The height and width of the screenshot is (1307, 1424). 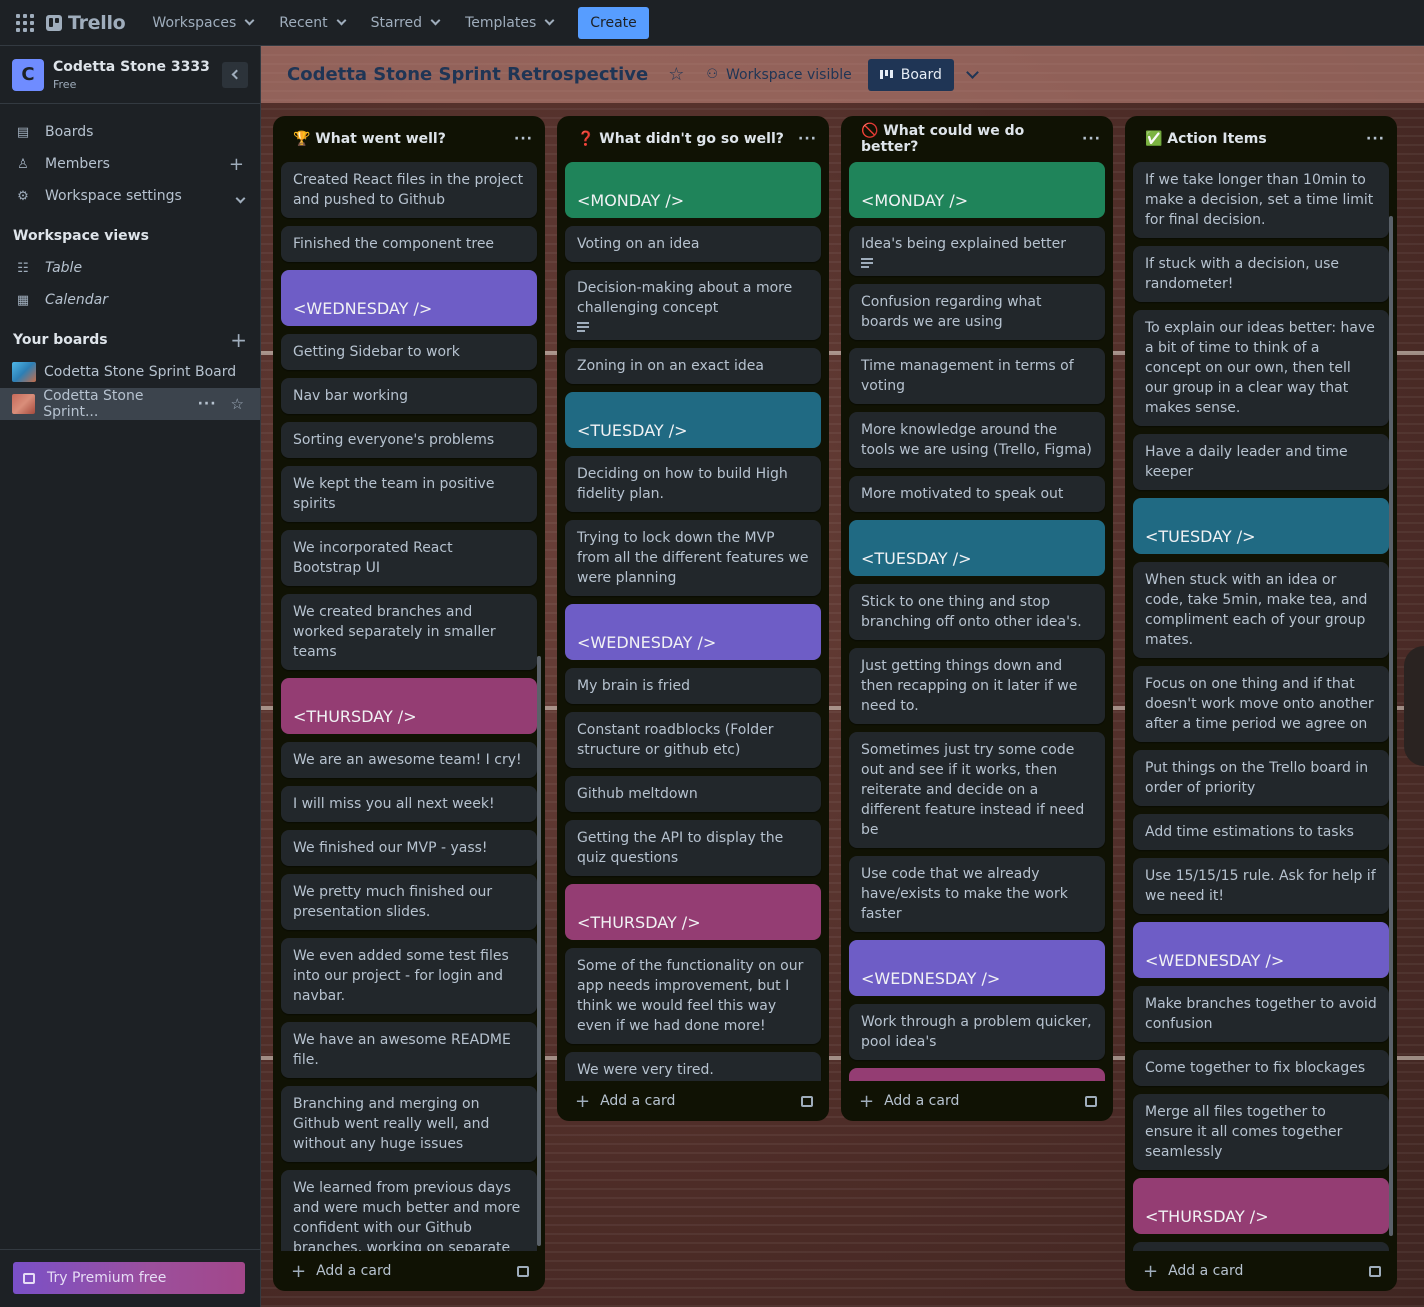 I want to click on list-title: ✅ Action Items, so click(x=1206, y=139).